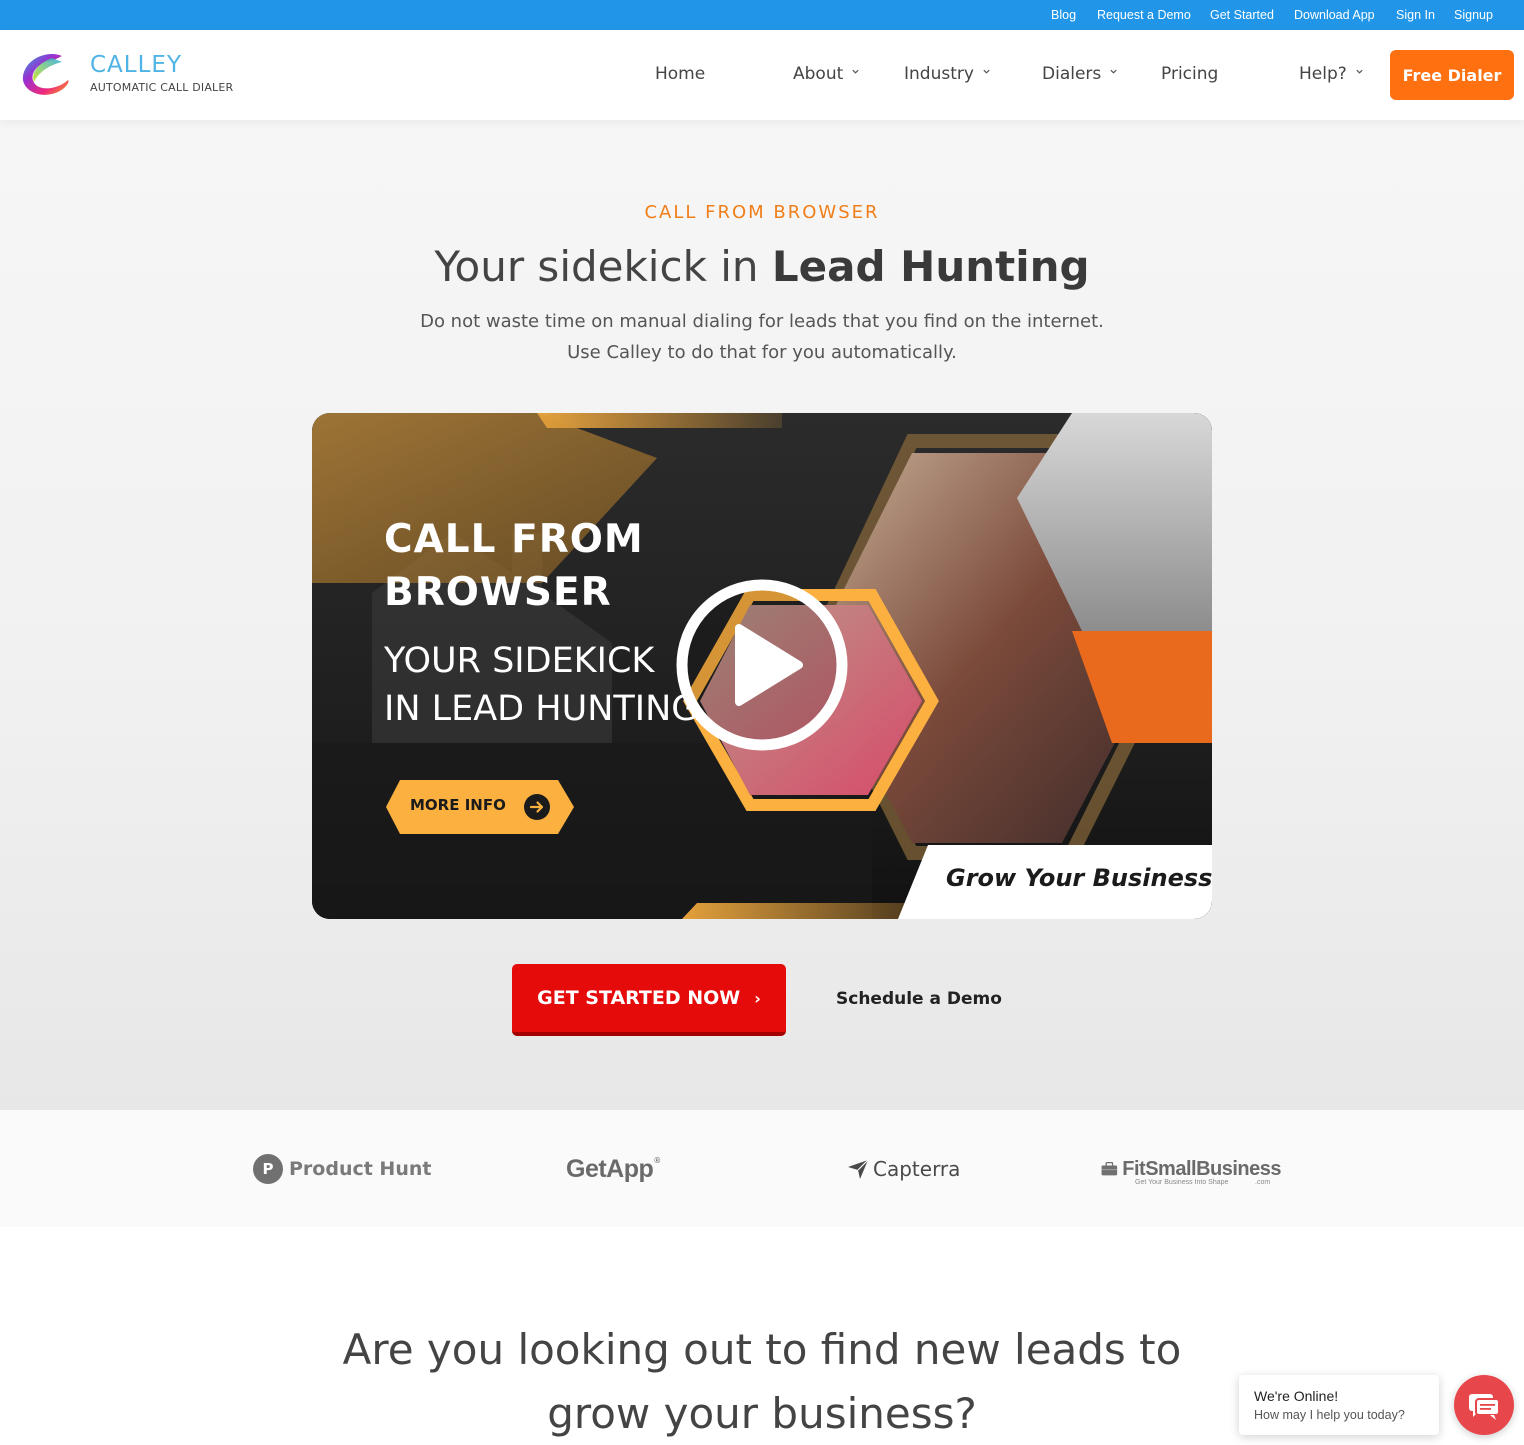 The height and width of the screenshot is (1445, 1524). What do you see at coordinates (939, 74) in the screenshot?
I see `nav-label: Industry` at bounding box center [939, 74].